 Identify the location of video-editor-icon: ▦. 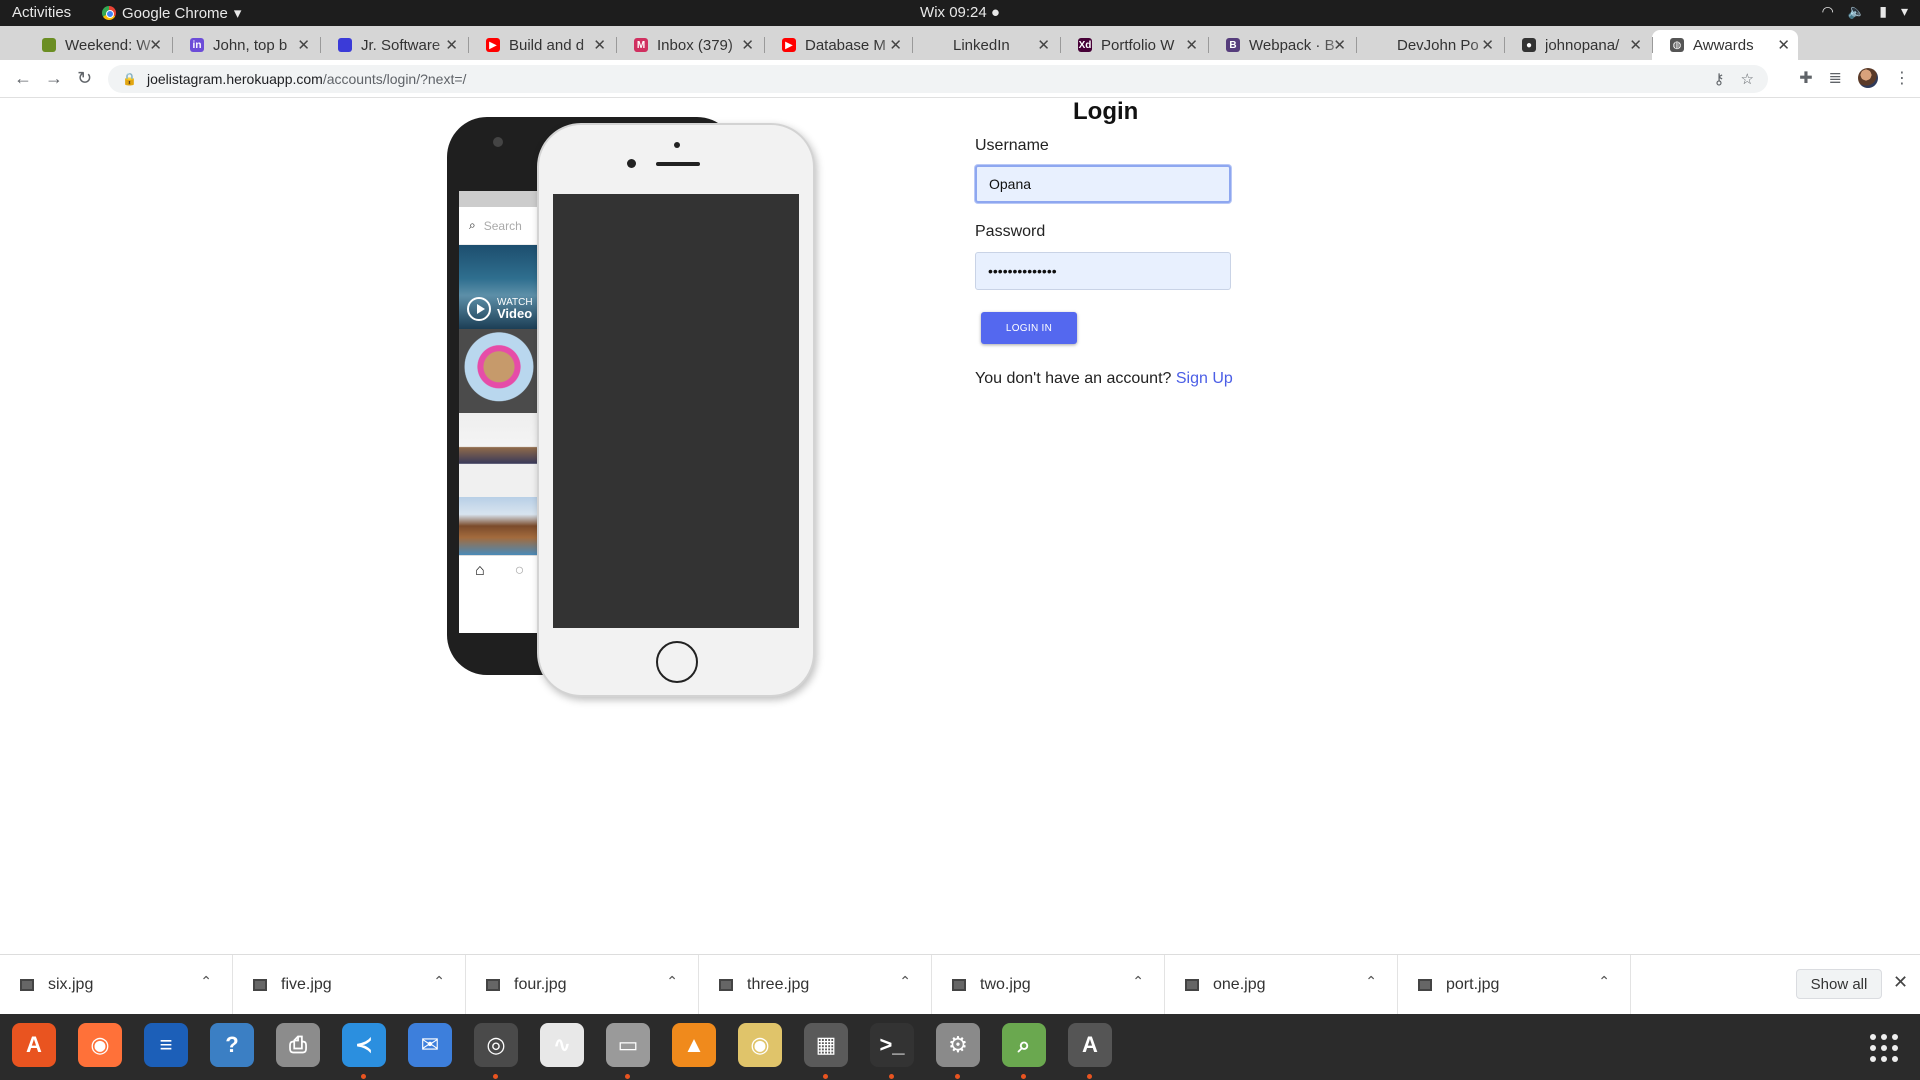
(826, 1045).